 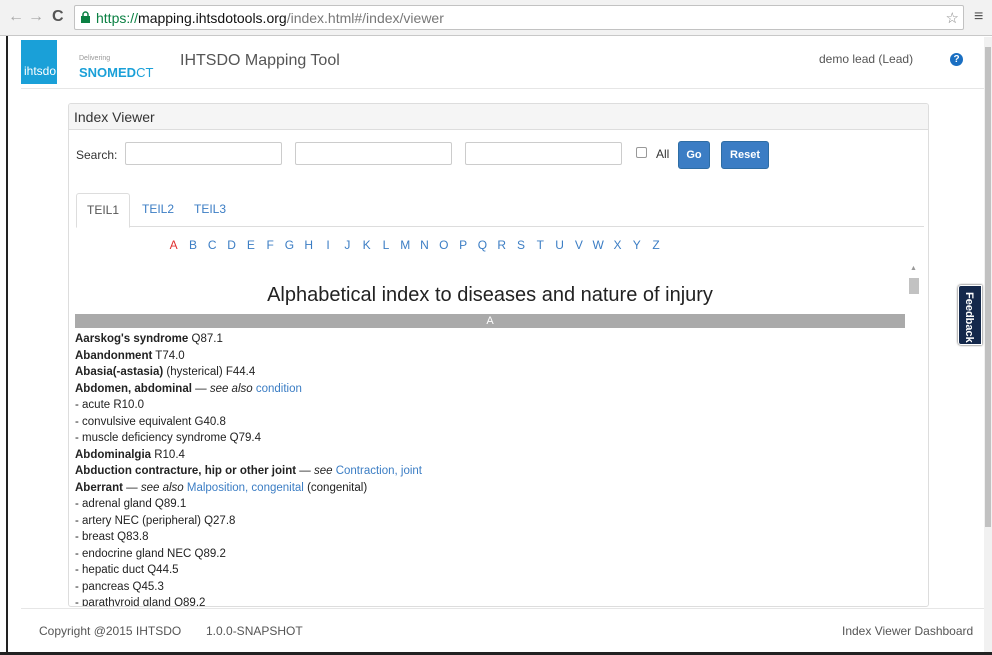 What do you see at coordinates (140, 602) in the screenshot?
I see `entry-text: - parathyroid gland Q89.2` at bounding box center [140, 602].